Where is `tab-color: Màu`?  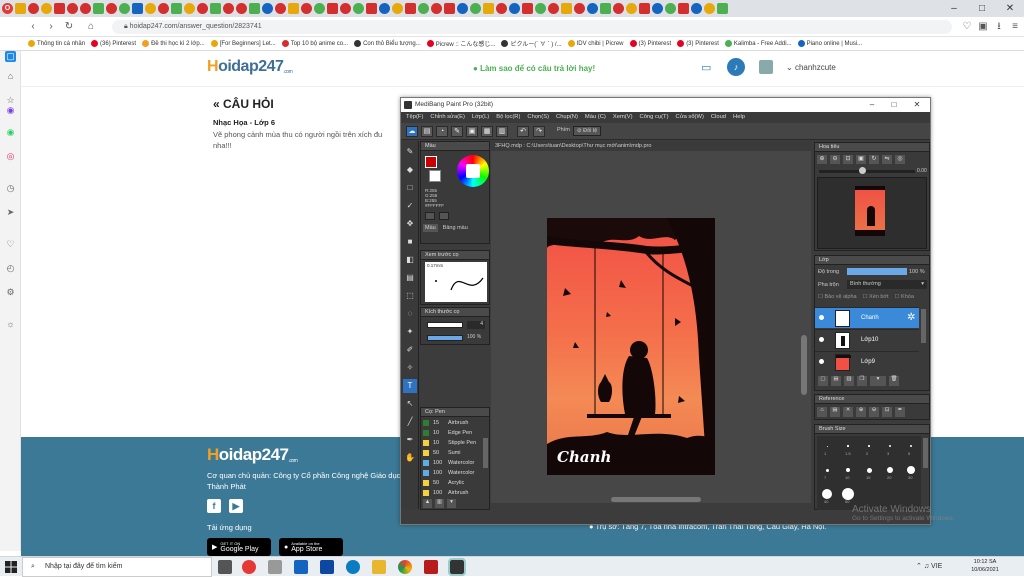 tab-color: Màu is located at coordinates (430, 228).